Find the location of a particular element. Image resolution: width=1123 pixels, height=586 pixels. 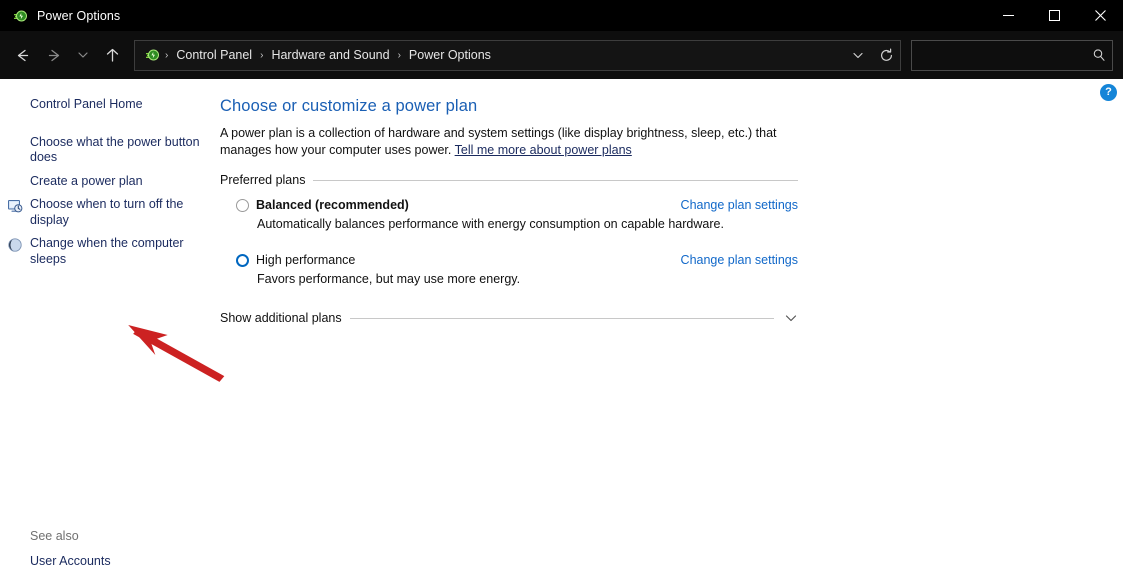

sidebar-item-label: Create a power plan is located at coordinates (86, 180).